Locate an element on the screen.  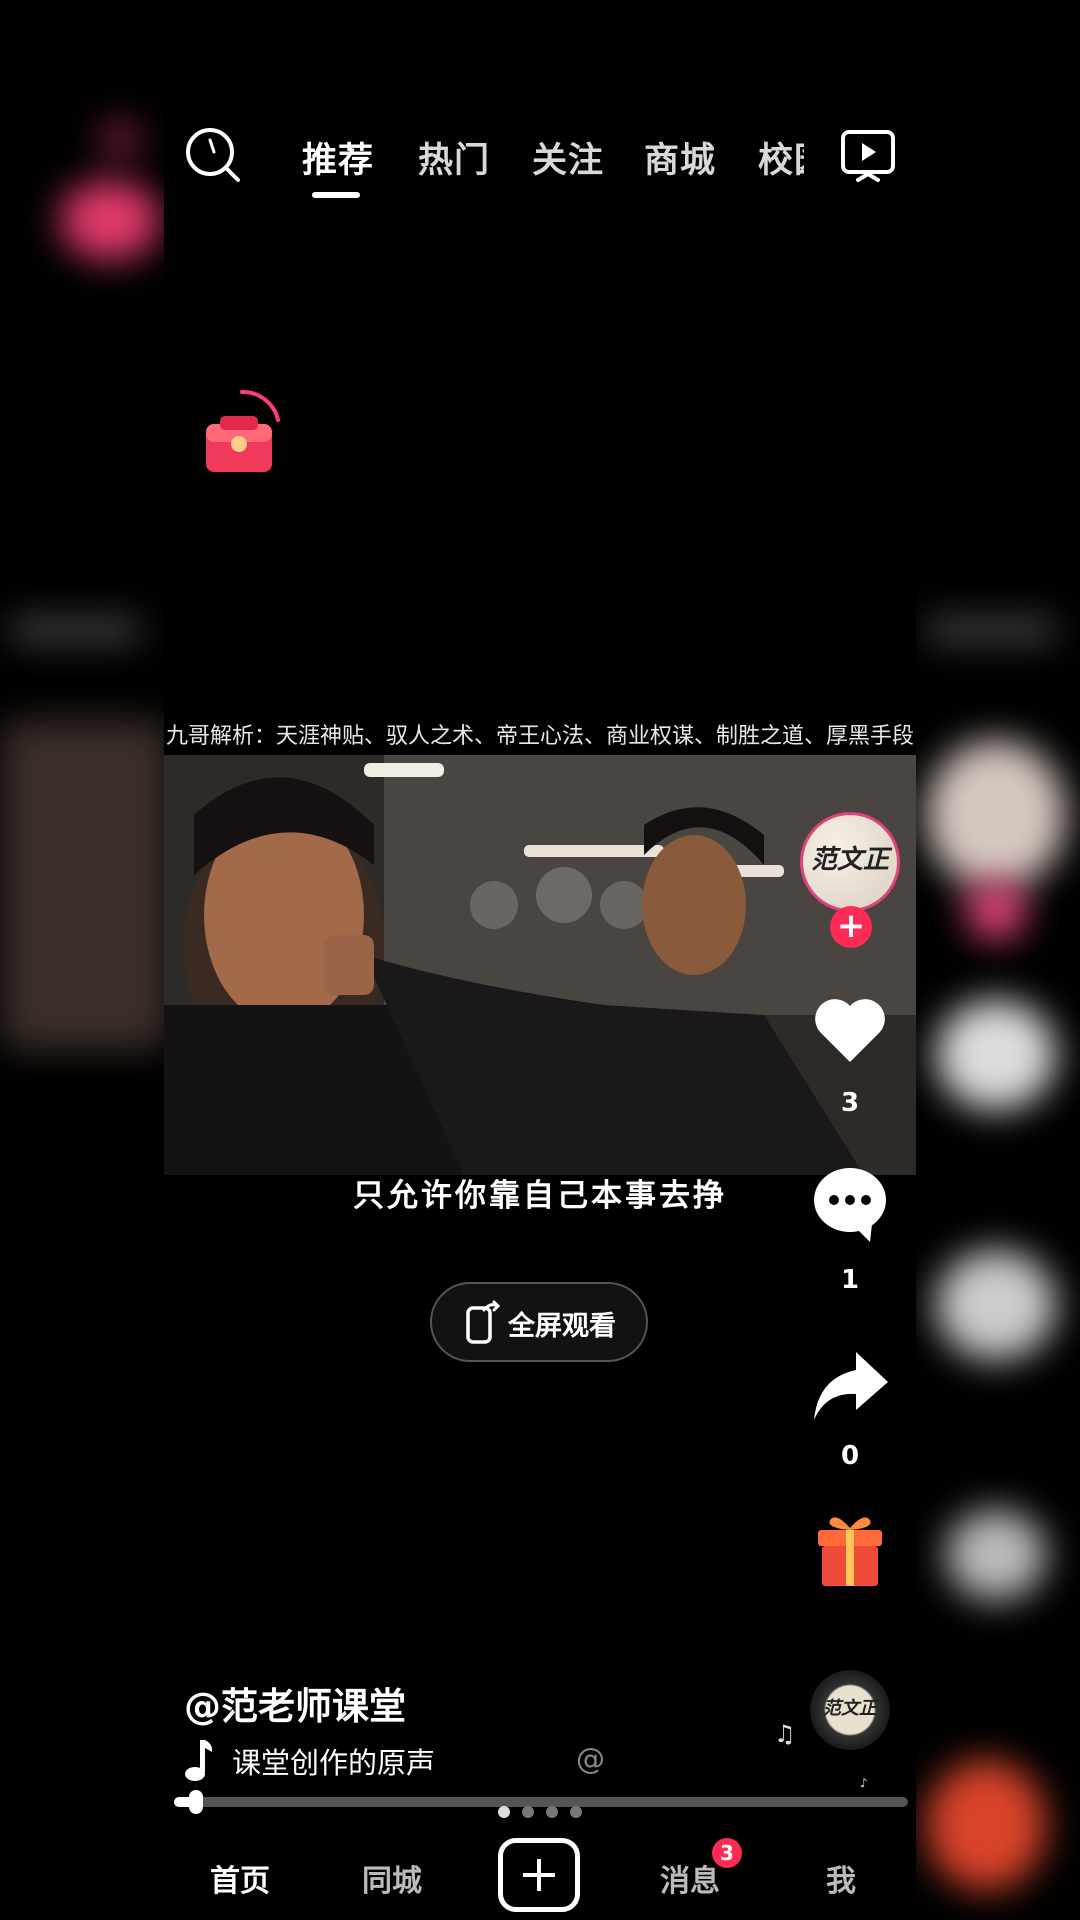
bottom-navigation: 首页 同城 消息 3 我 is located at coordinates (540, 1875).